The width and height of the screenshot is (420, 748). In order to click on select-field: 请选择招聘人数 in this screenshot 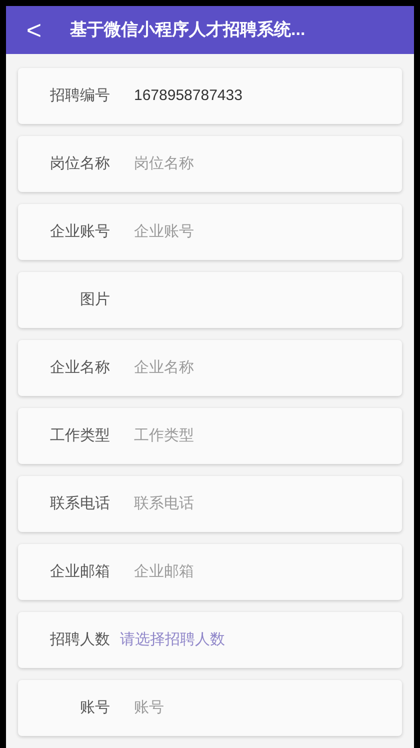, I will do `click(172, 640)`.